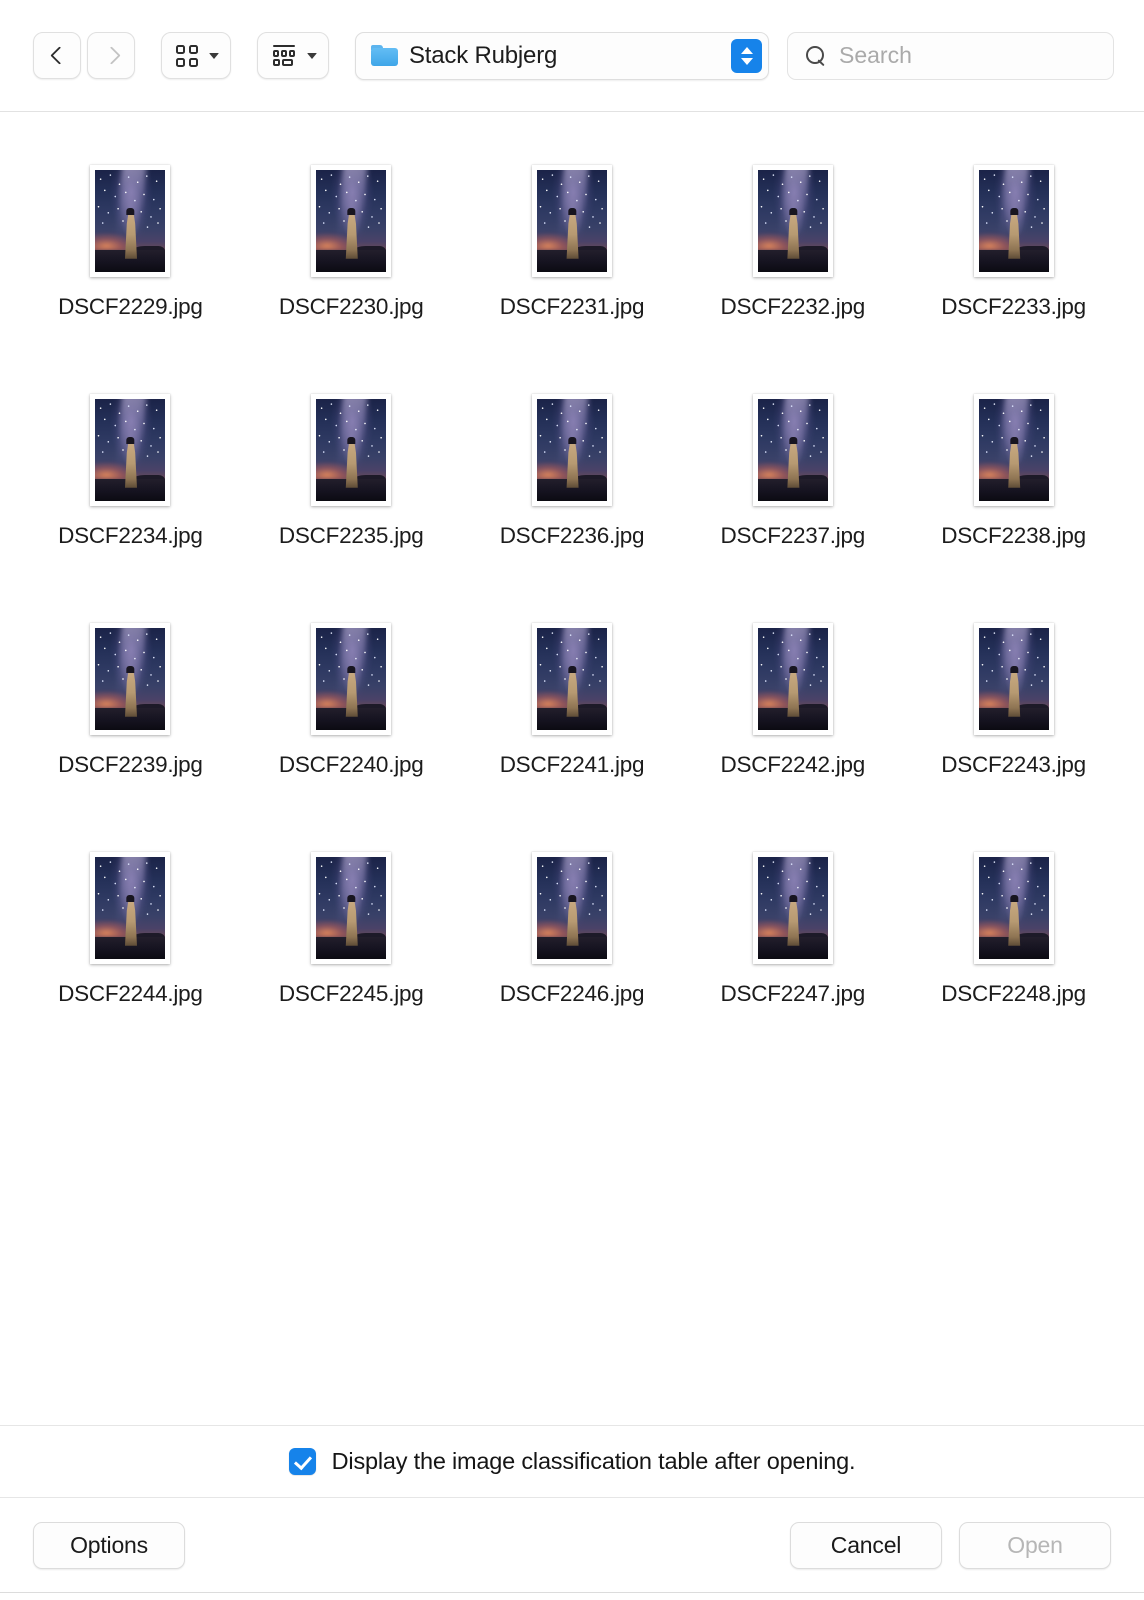 Image resolution: width=1144 pixels, height=1600 pixels. Describe the element at coordinates (109, 1545) in the screenshot. I see `options-button: Options` at that location.